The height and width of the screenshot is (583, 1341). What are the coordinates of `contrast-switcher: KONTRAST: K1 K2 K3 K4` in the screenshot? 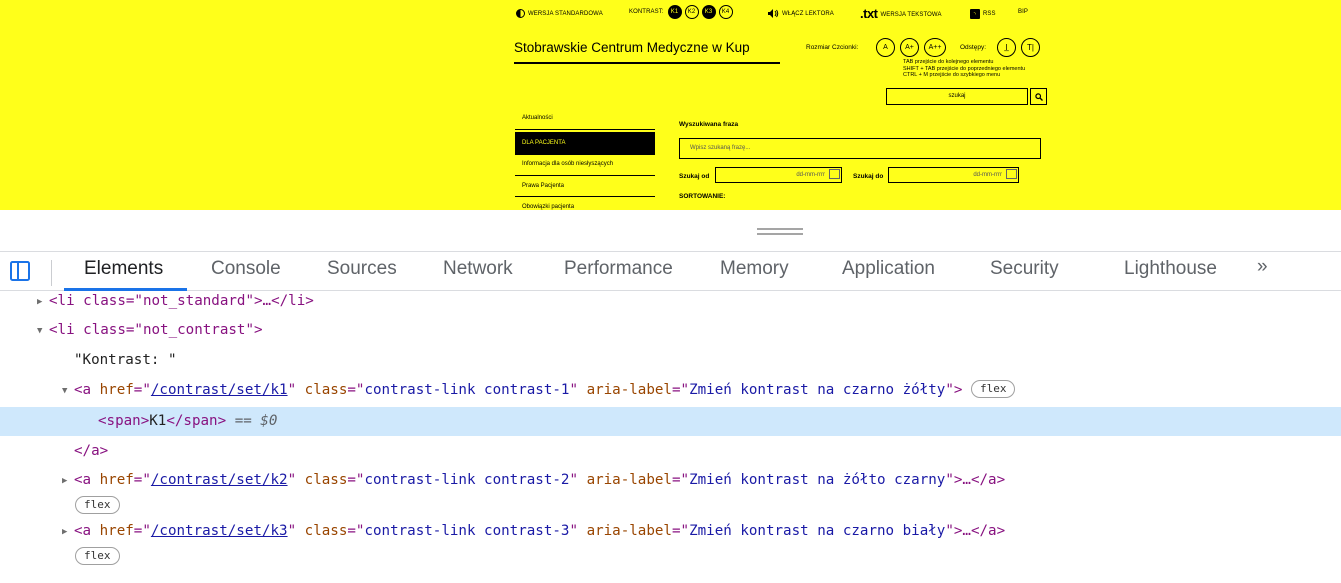 It's located at (681, 12).